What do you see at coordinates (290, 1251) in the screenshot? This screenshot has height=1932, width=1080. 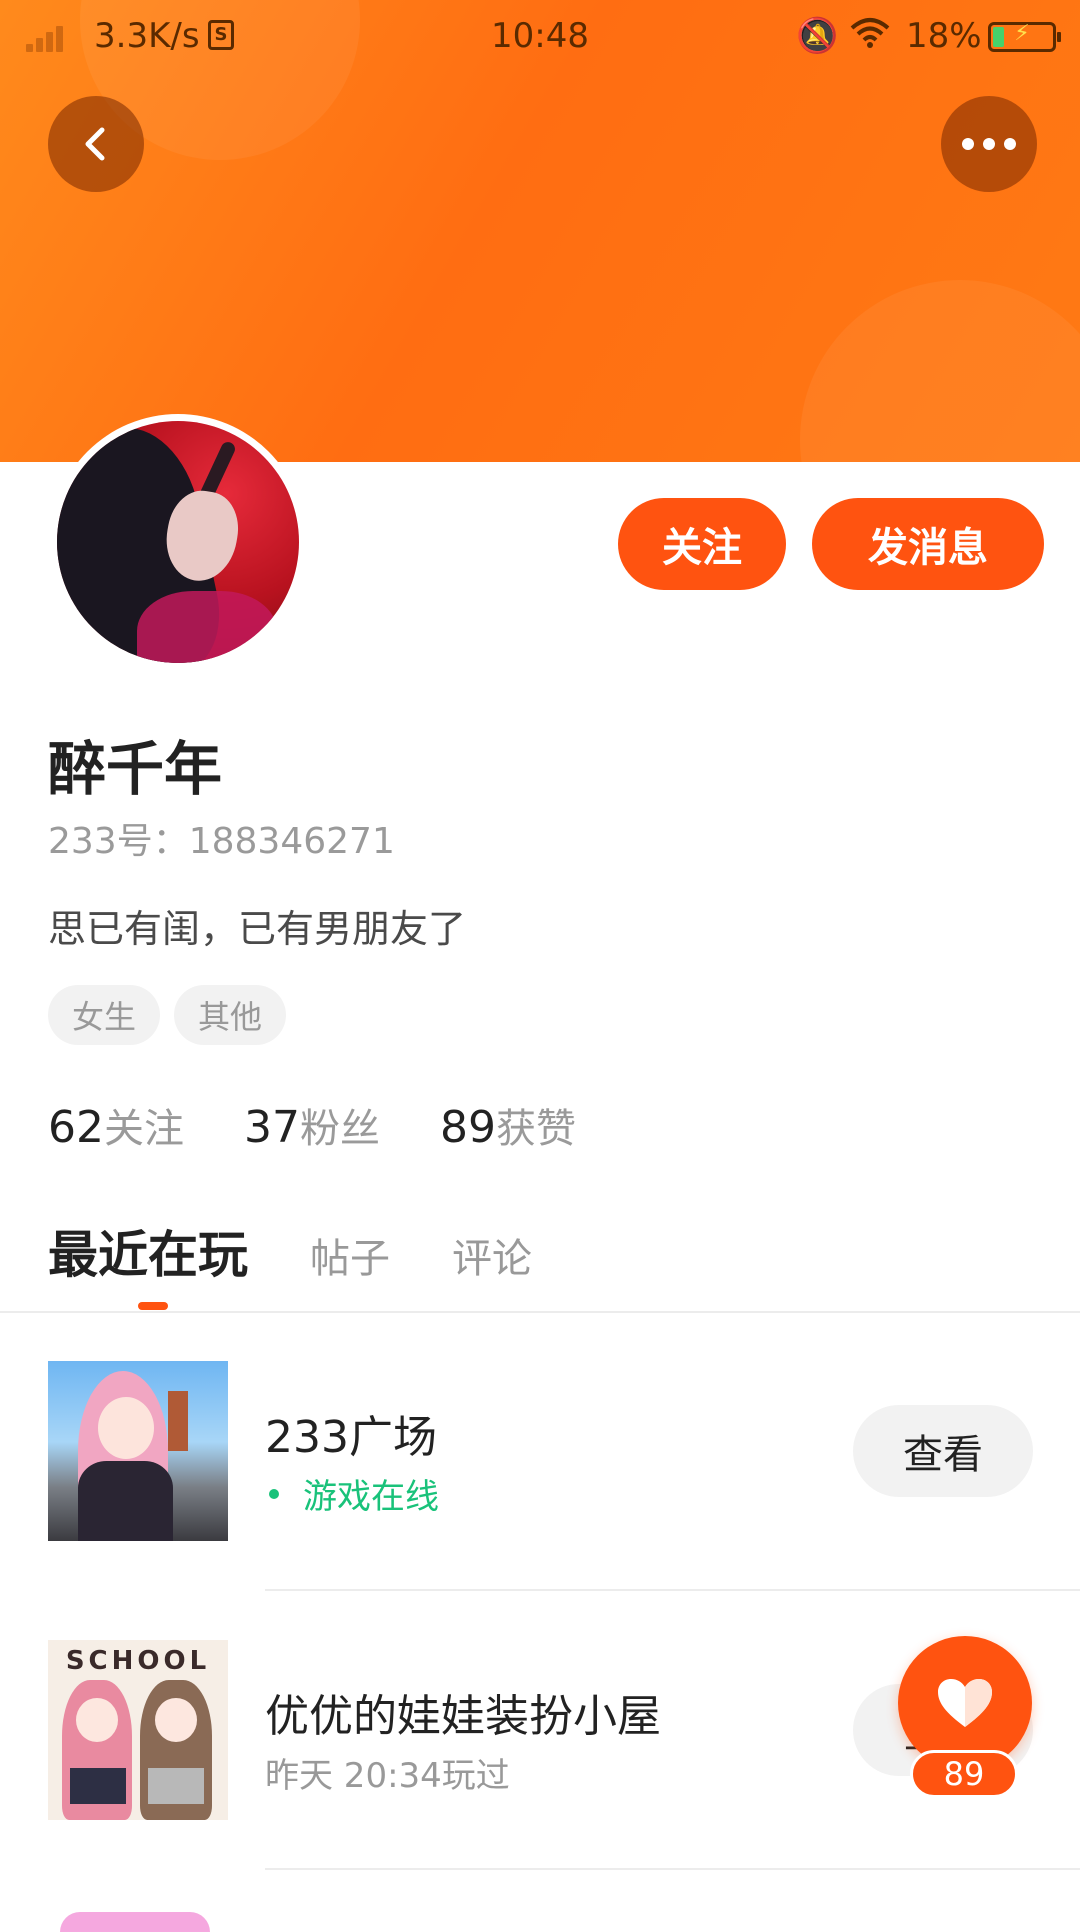 I see `profile-tabs: 最近在玩 帖子 评论` at bounding box center [290, 1251].